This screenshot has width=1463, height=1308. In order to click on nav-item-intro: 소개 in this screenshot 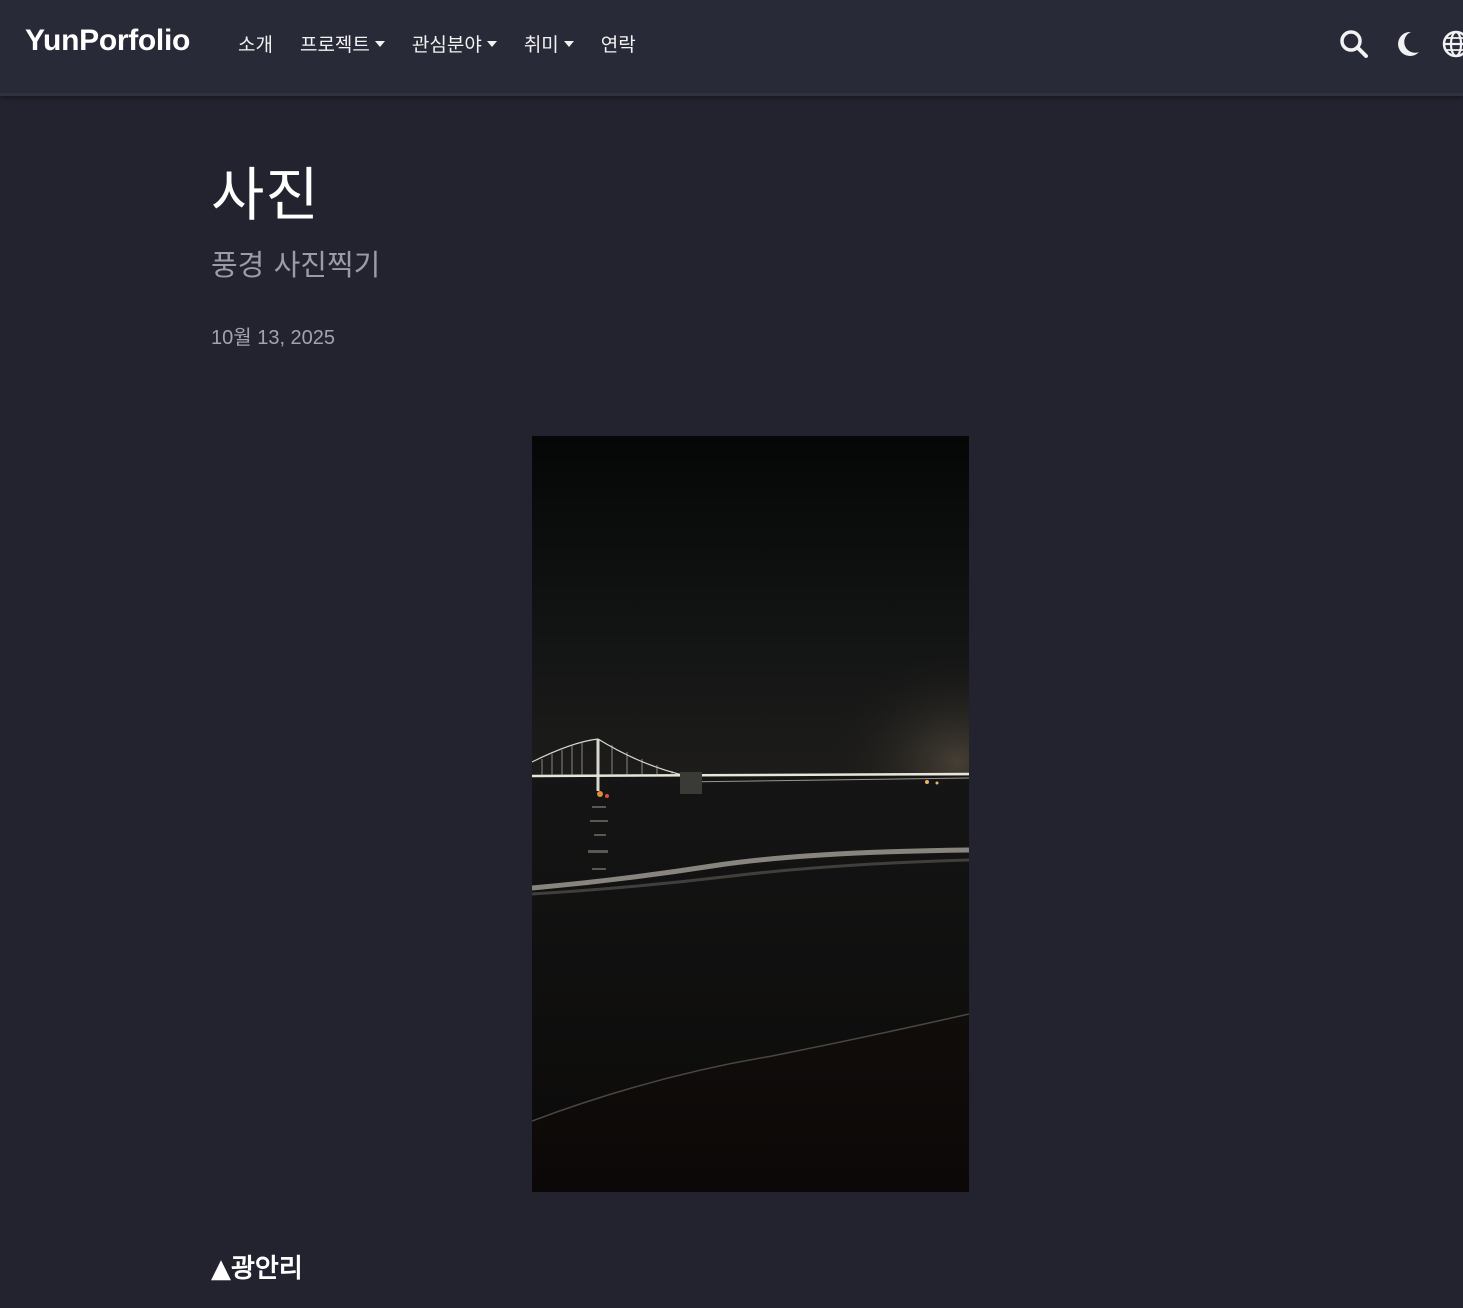, I will do `click(255, 43)`.